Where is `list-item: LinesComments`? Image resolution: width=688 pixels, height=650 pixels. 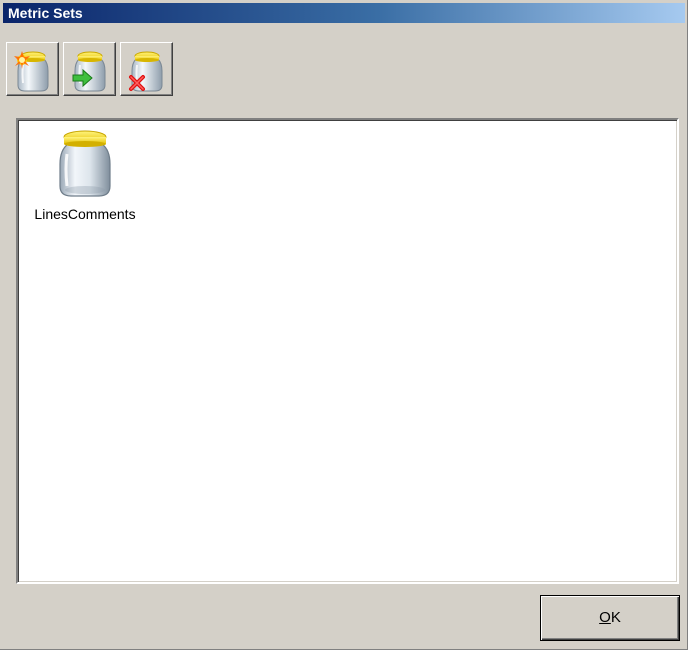 list-item: LinesComments is located at coordinates (85, 176).